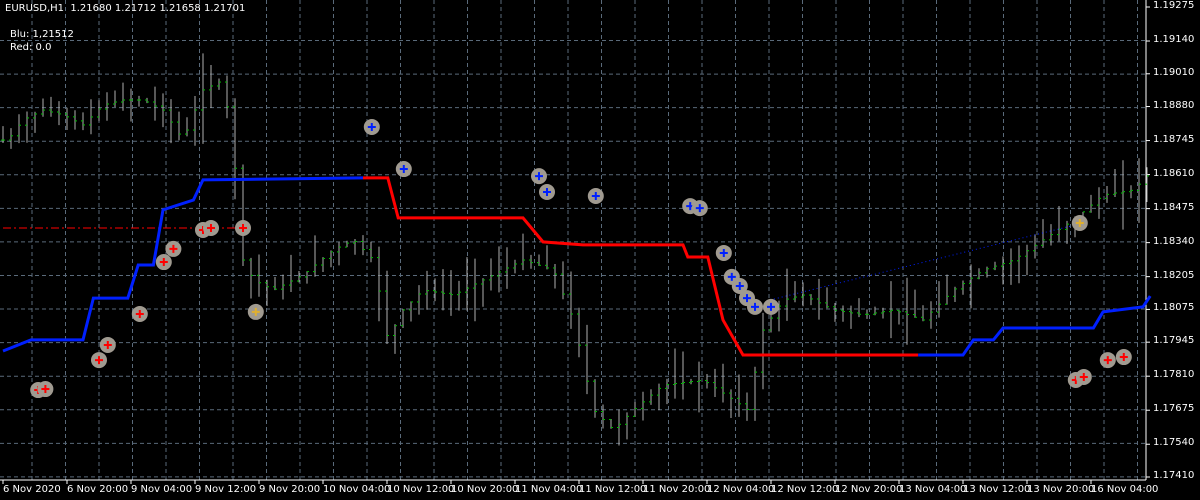  Describe the element at coordinates (1174, 207) in the screenshot. I see `y-tick-label: 1.18475` at that location.